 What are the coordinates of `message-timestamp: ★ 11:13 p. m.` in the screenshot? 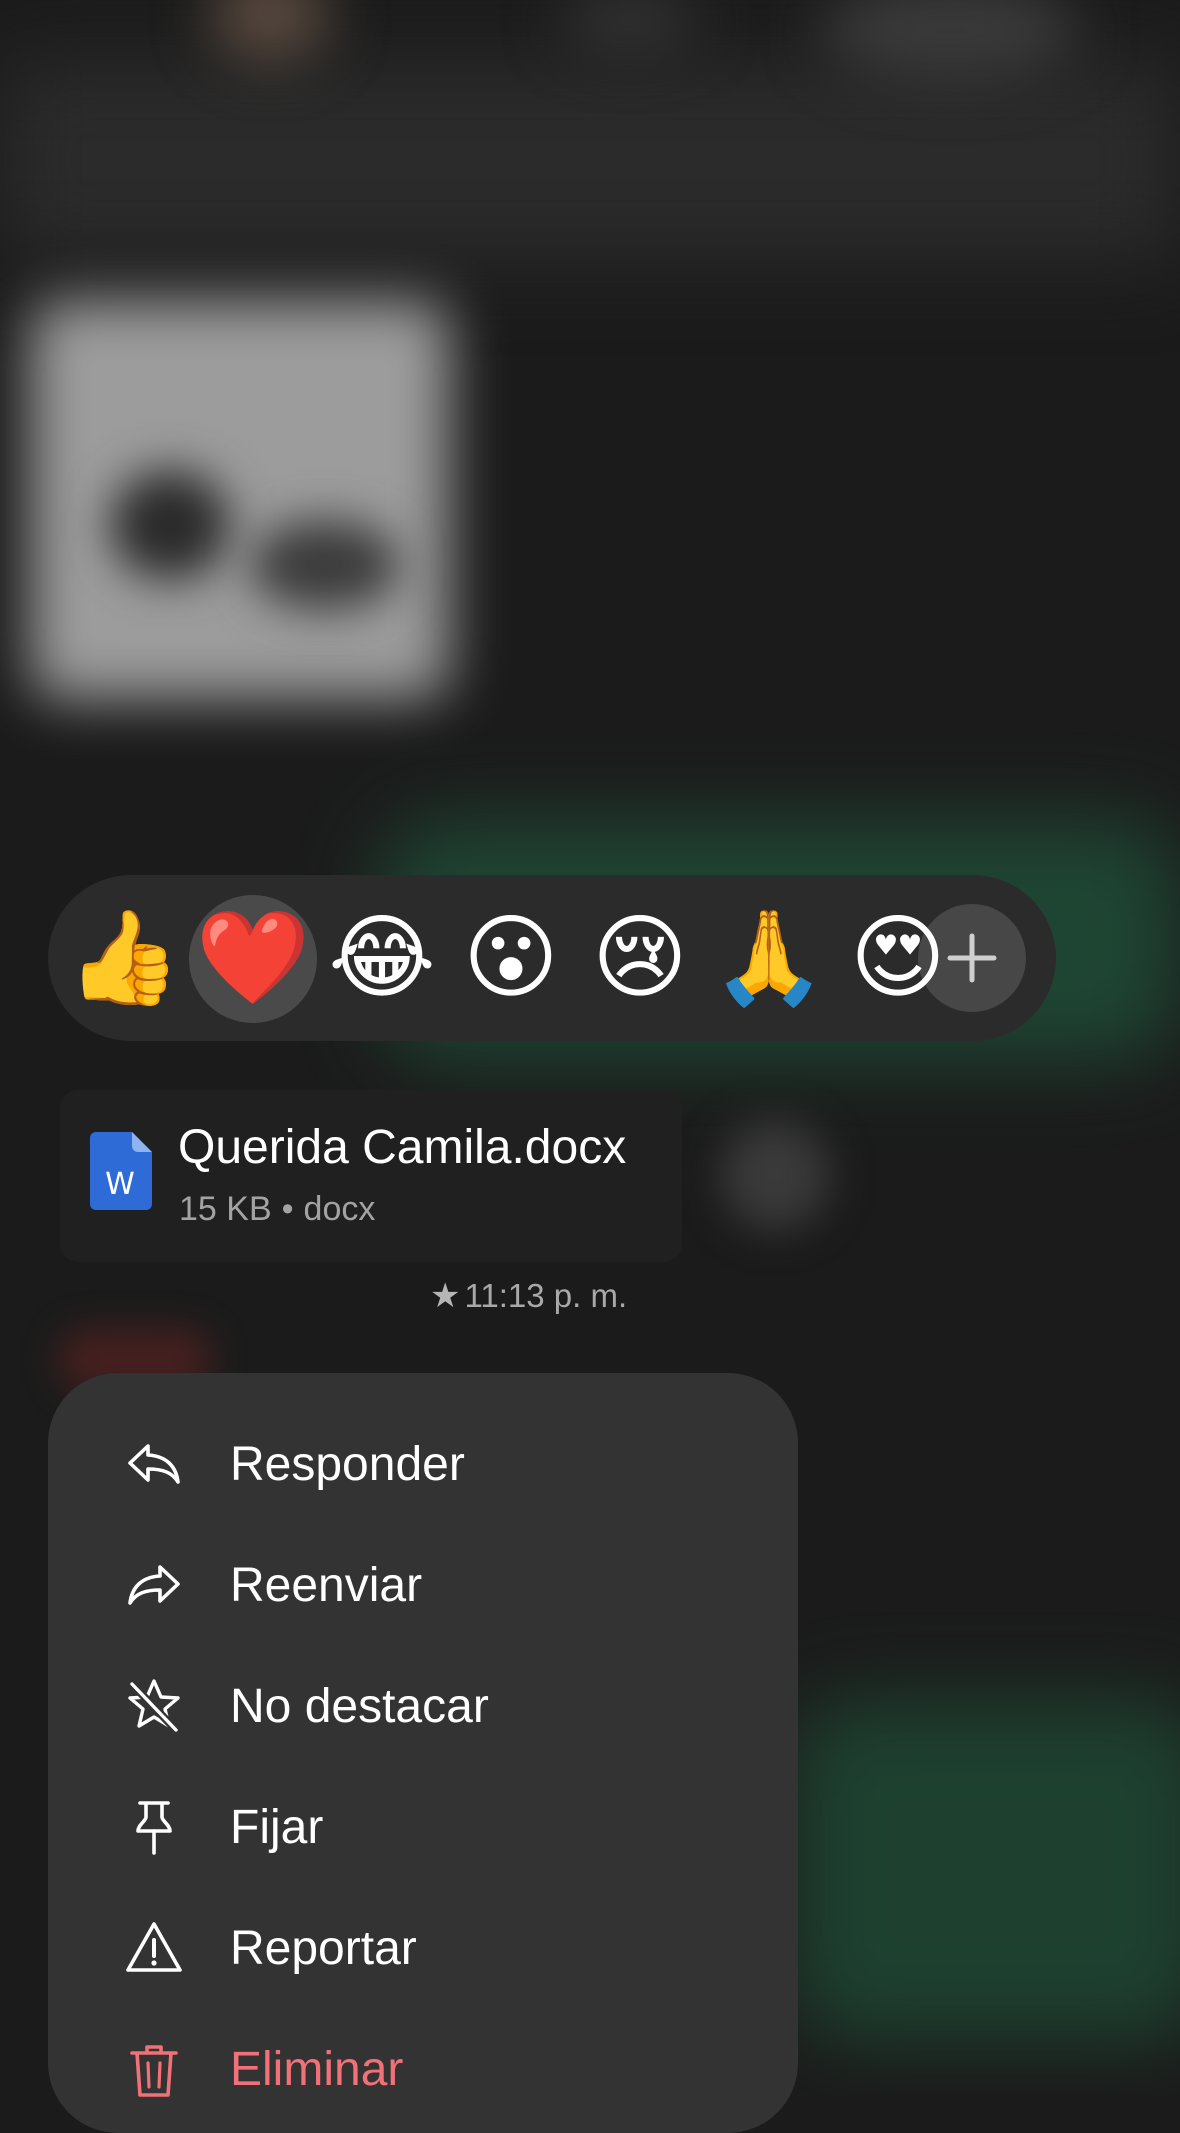 It's located at (528, 1296).